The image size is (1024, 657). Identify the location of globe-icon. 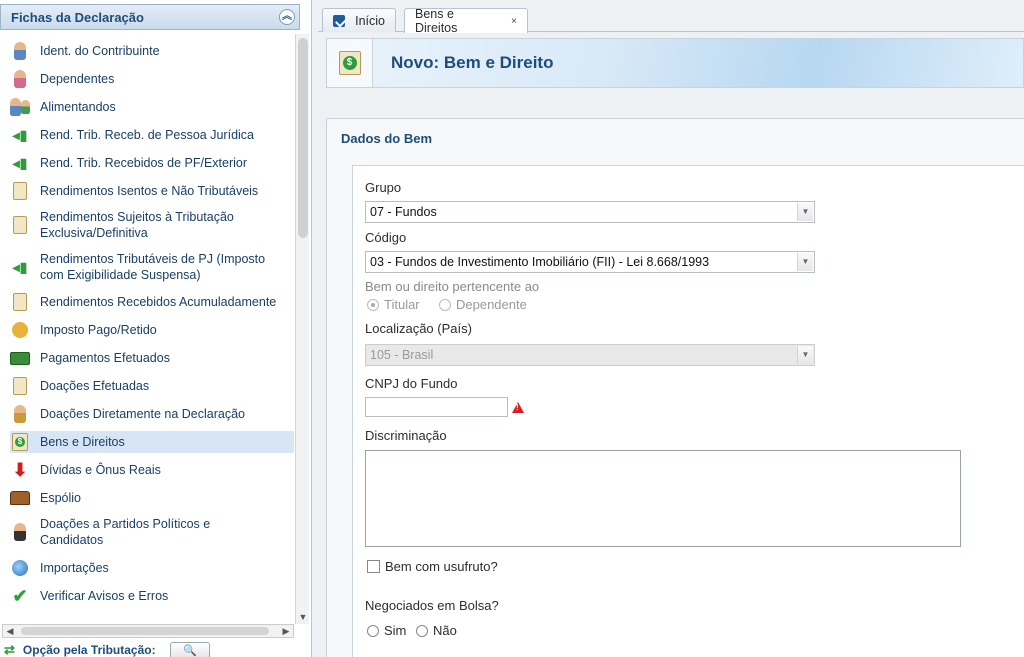
(20, 568).